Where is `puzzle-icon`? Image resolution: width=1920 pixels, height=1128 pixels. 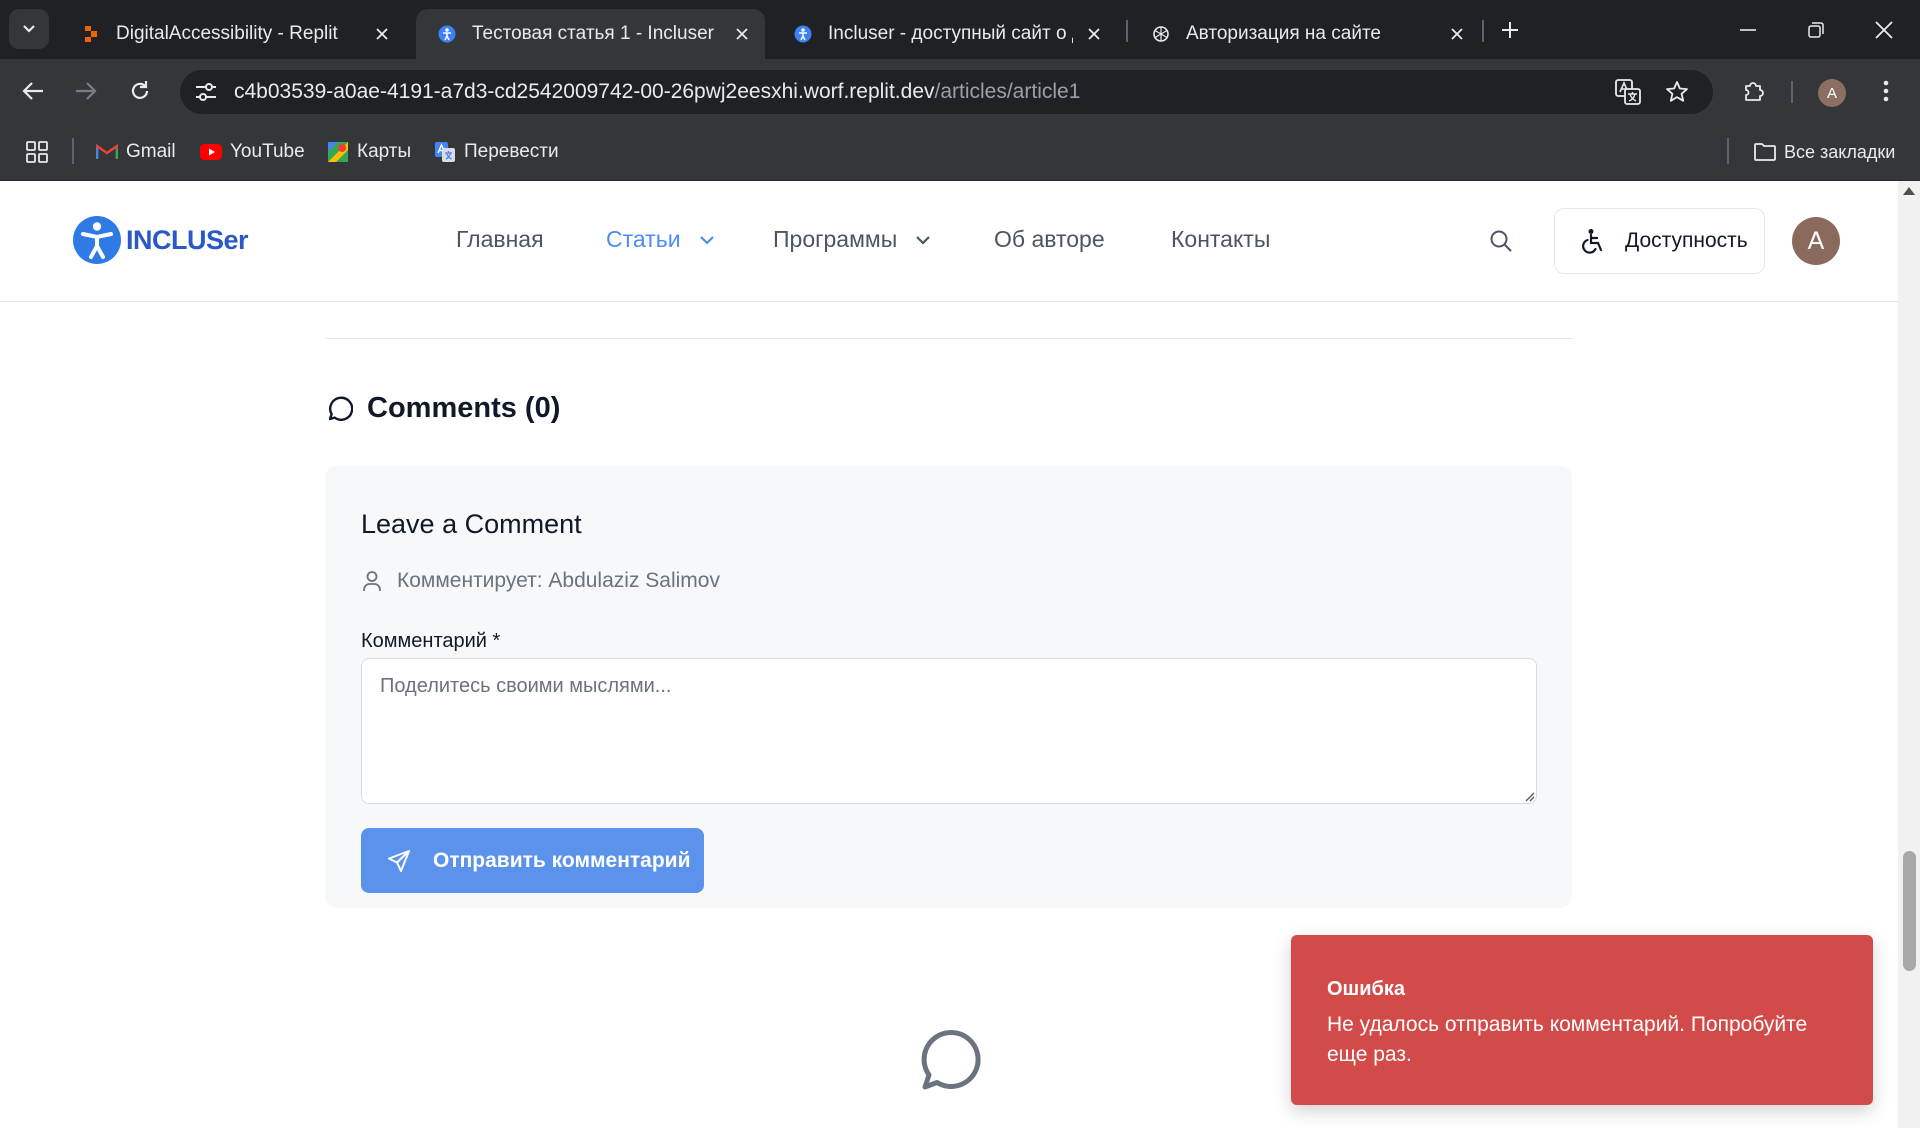 puzzle-icon is located at coordinates (1754, 91).